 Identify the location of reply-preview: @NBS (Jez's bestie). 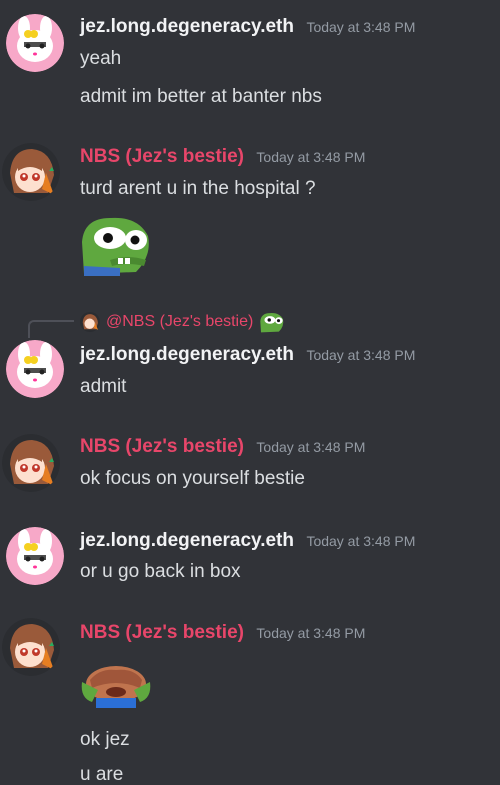
(182, 322).